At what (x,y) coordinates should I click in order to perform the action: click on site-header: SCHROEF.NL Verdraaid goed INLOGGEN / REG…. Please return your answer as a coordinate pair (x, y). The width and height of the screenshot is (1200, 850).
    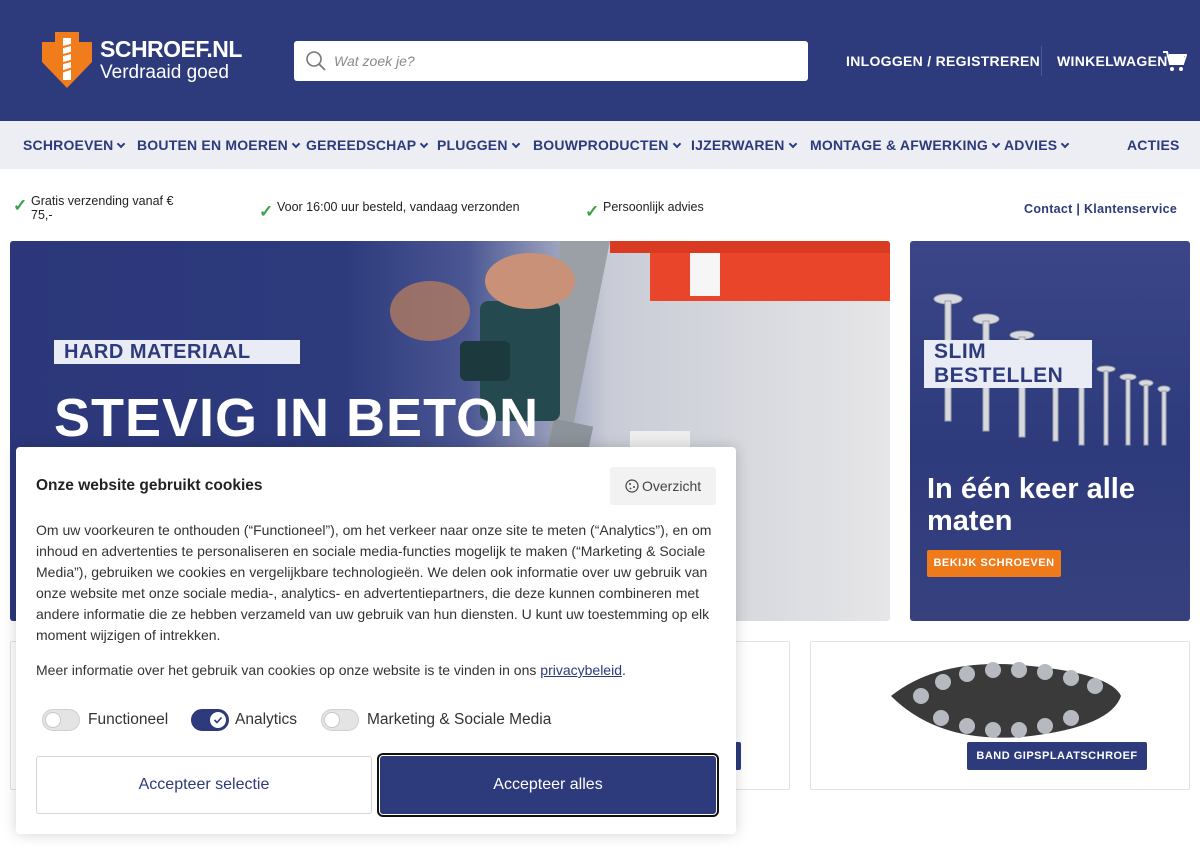
    Looking at the image, I should click on (600, 60).